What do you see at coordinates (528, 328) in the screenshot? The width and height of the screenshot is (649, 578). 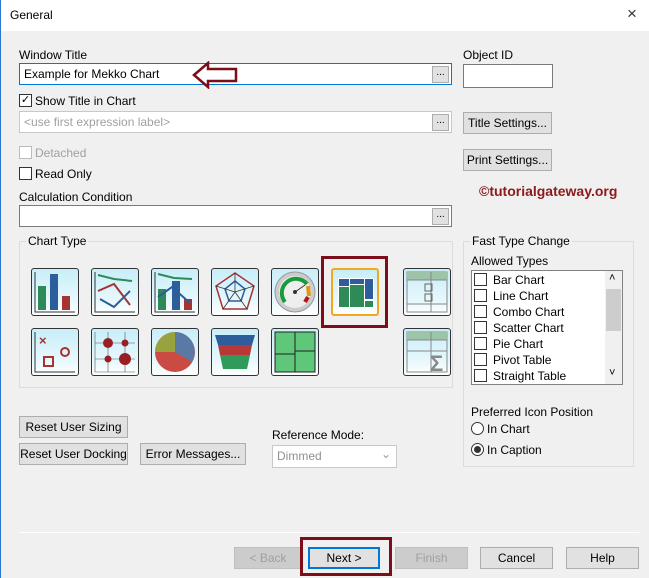 I see `list-item-label: Scatter Chart` at bounding box center [528, 328].